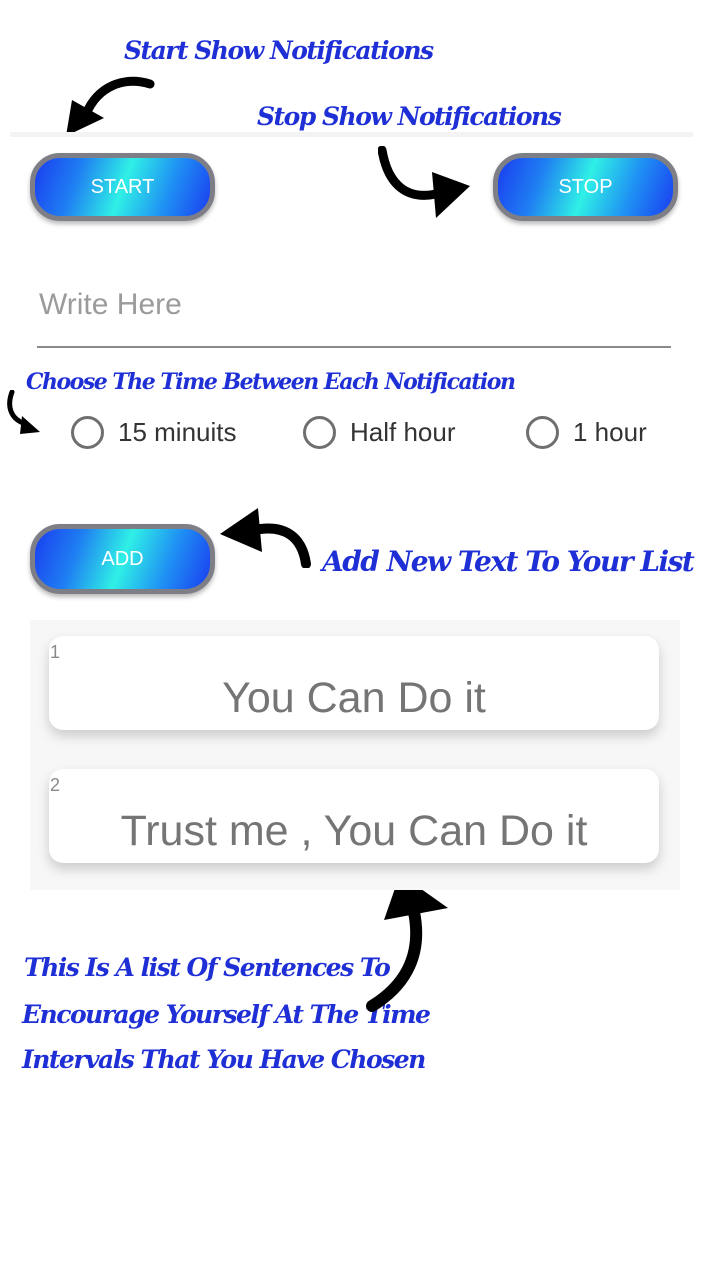 The height and width of the screenshot is (1280, 703). Describe the element at coordinates (122, 187) in the screenshot. I see `start-button: START` at that location.